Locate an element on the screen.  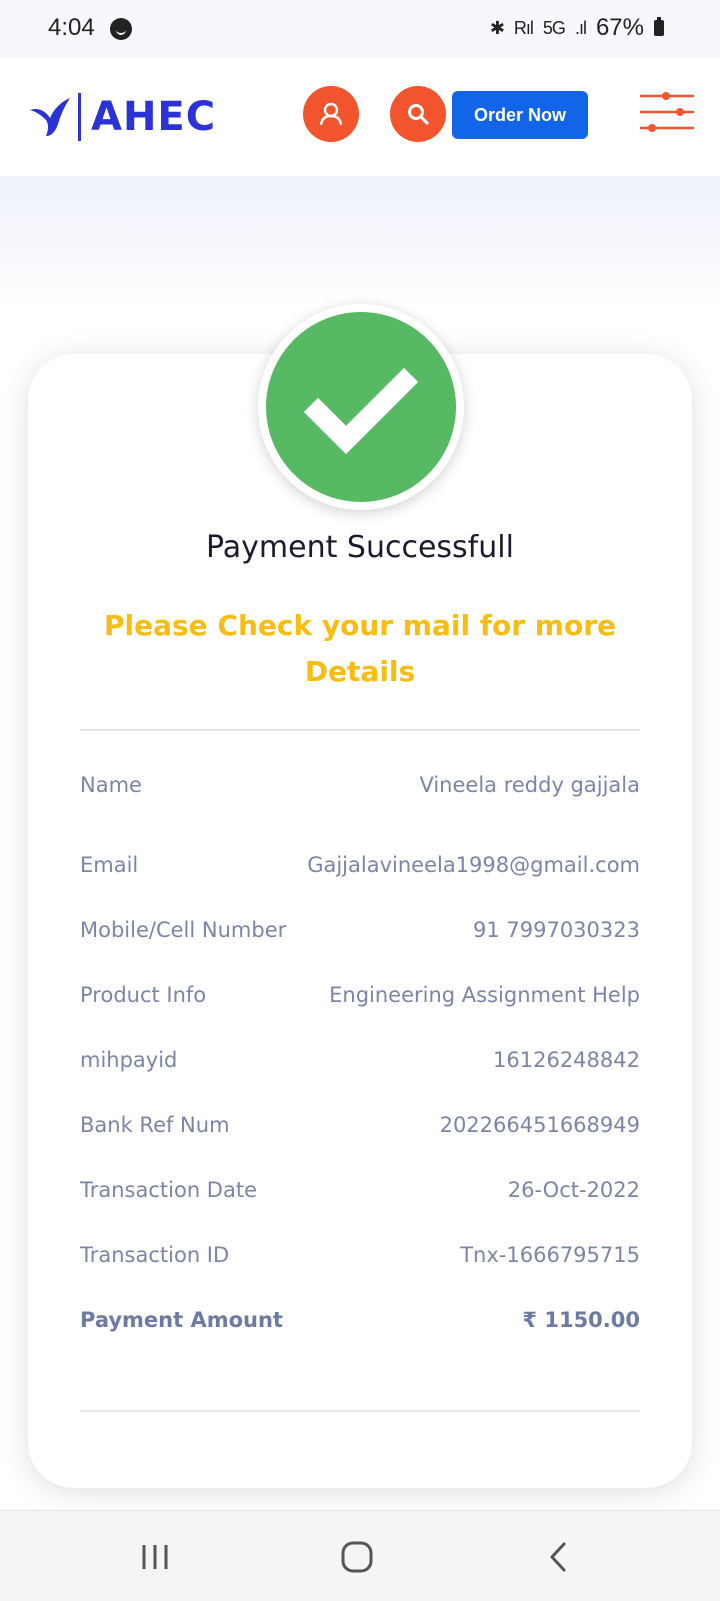
network-5g-icon: 5G is located at coordinates (554, 27).